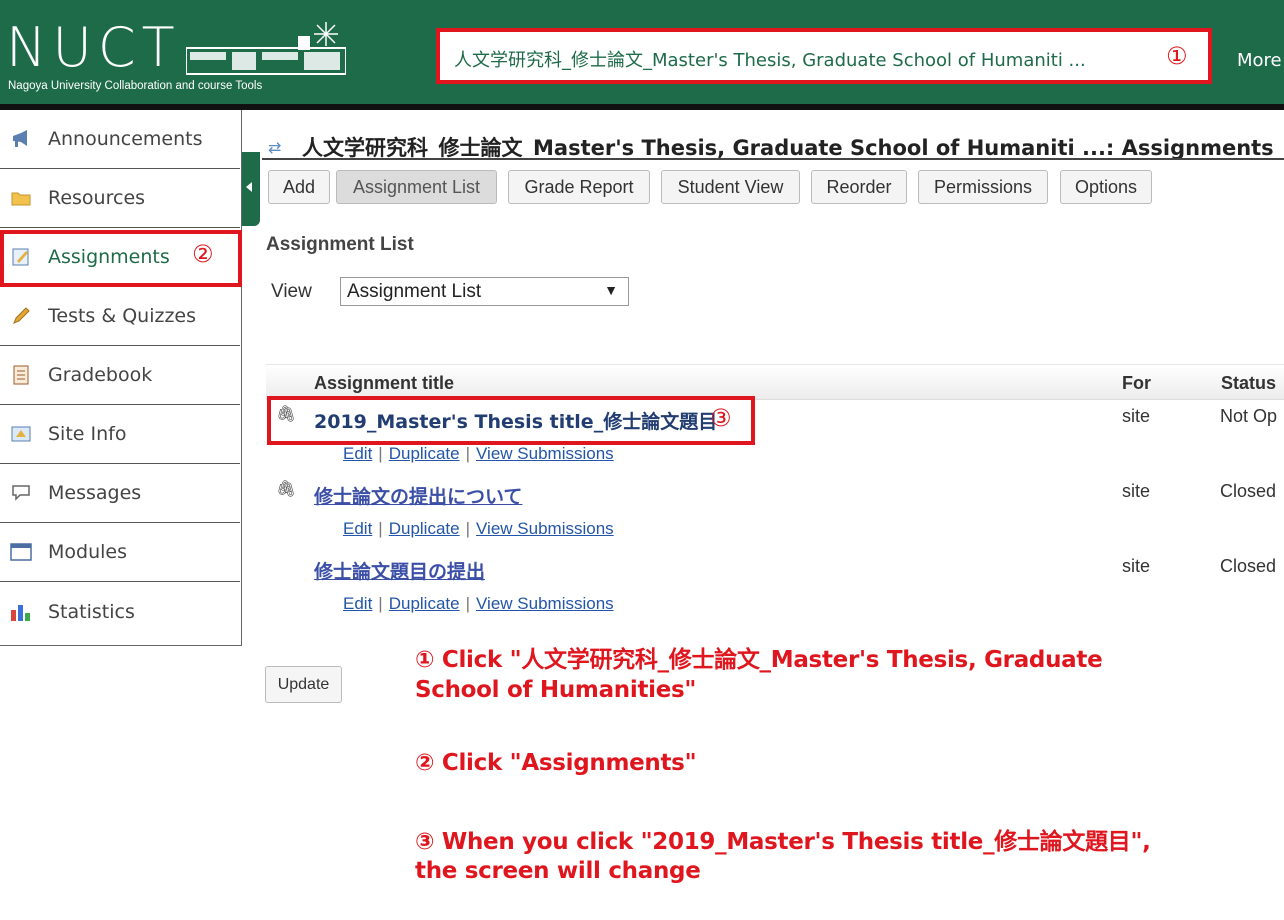 The width and height of the screenshot is (1284, 920). What do you see at coordinates (21, 552) in the screenshot?
I see `window-icon` at bounding box center [21, 552].